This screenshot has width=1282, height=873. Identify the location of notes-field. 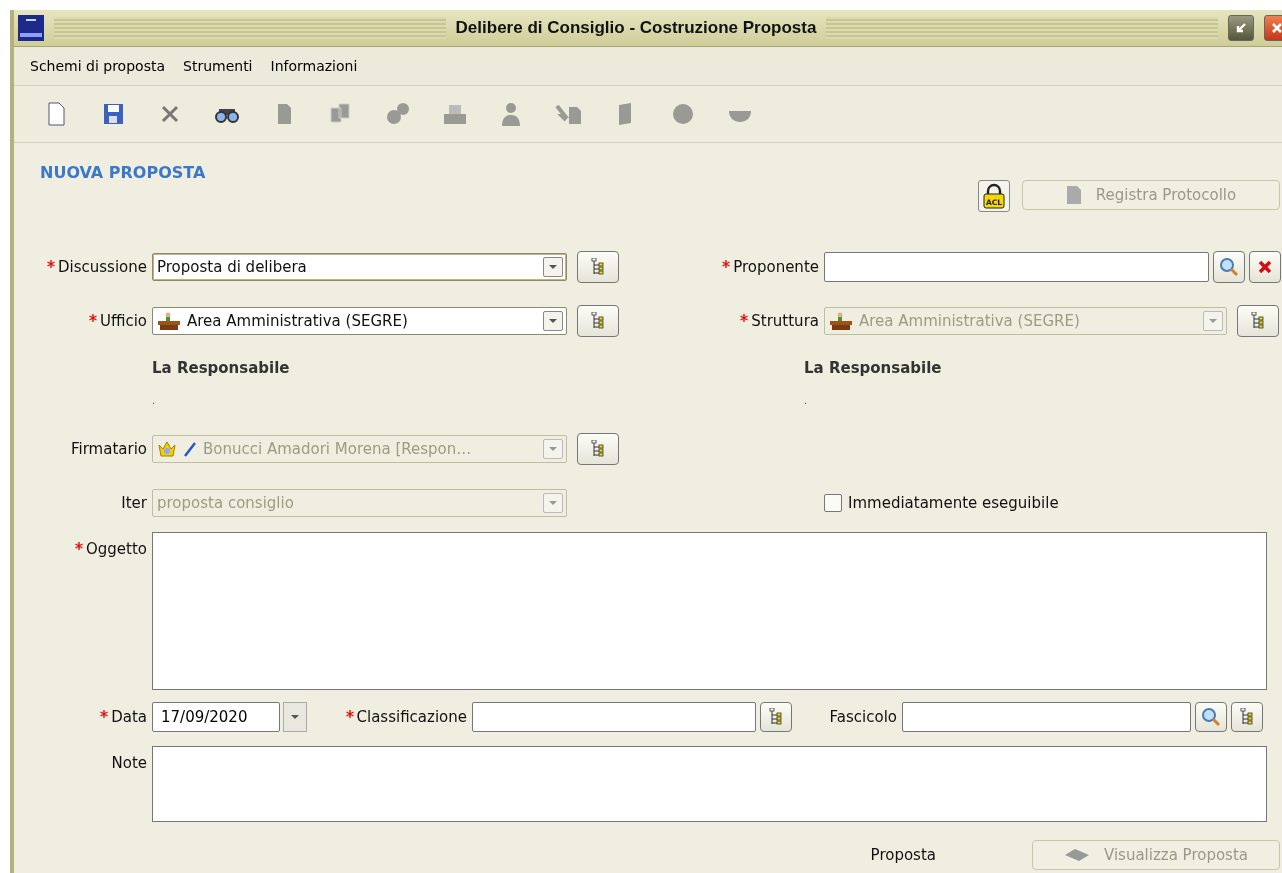
(709, 784).